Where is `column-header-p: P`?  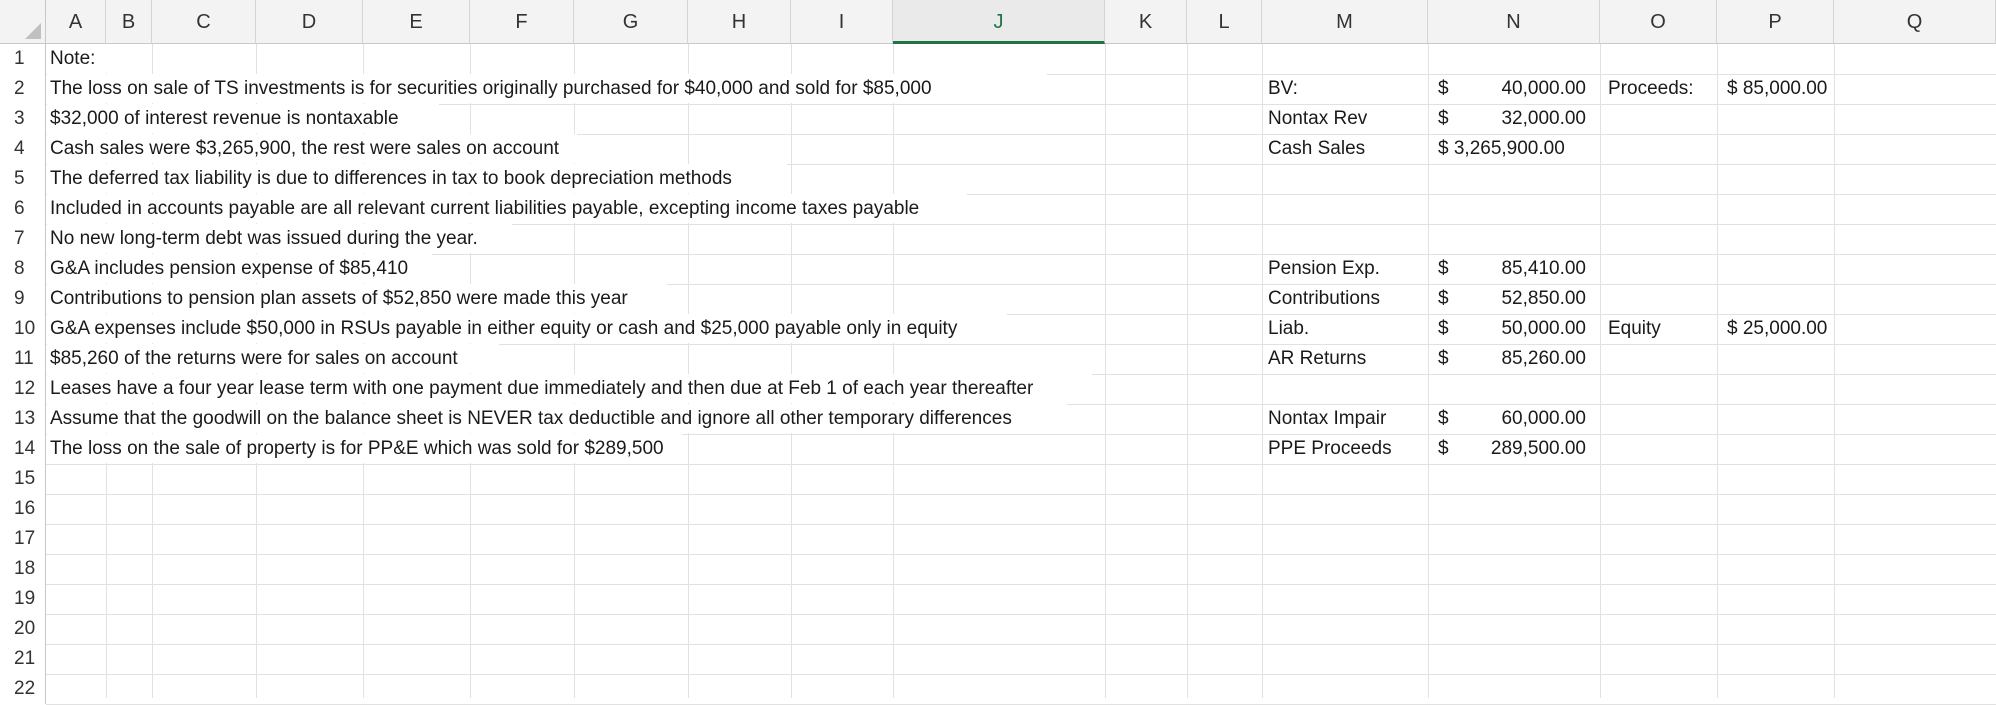
column-header-p: P is located at coordinates (1775, 22).